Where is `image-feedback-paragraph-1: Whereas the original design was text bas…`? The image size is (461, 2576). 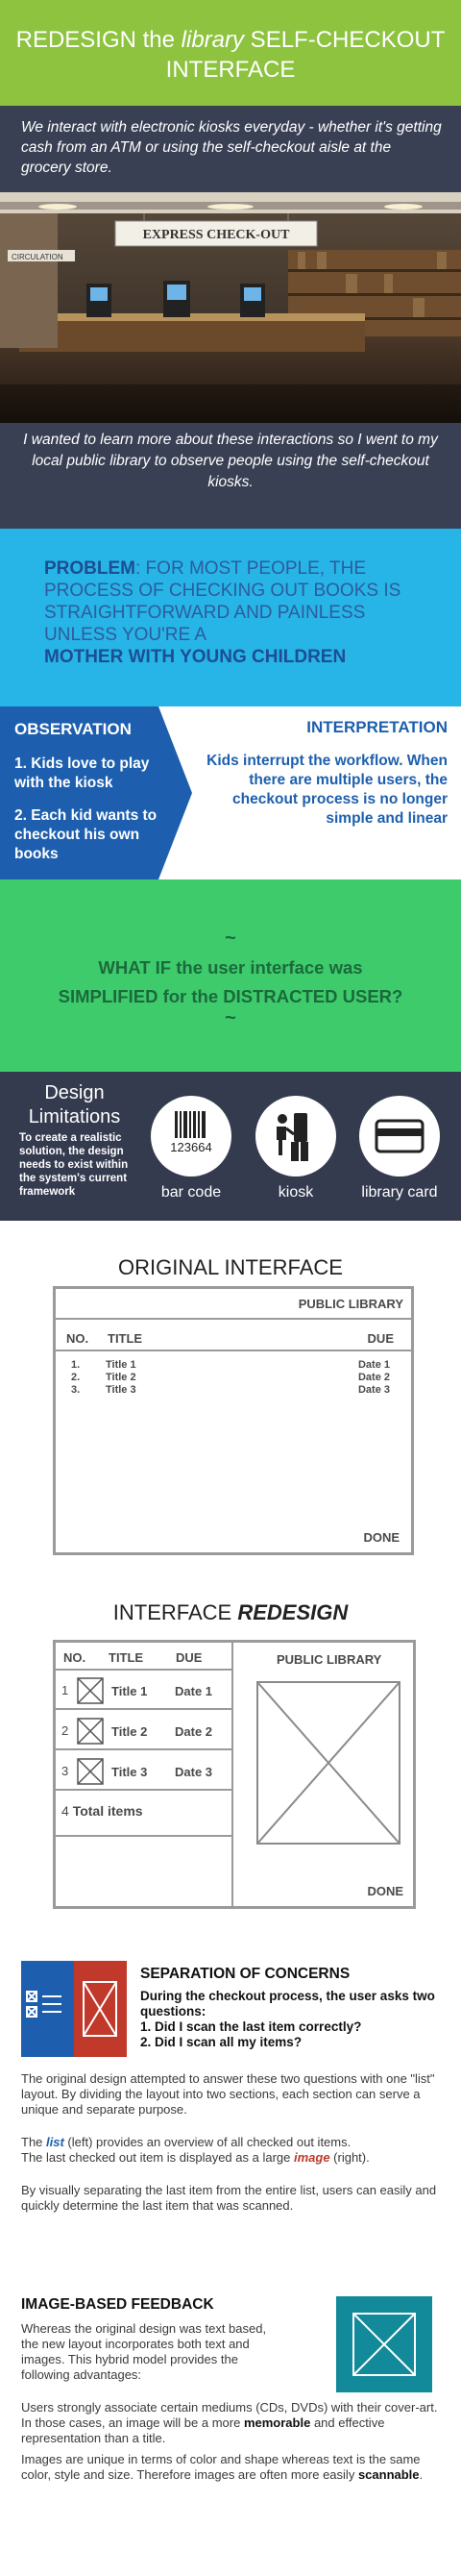
image-feedback-paragraph-1: Whereas the original design was text bas… is located at coordinates (144, 2352).